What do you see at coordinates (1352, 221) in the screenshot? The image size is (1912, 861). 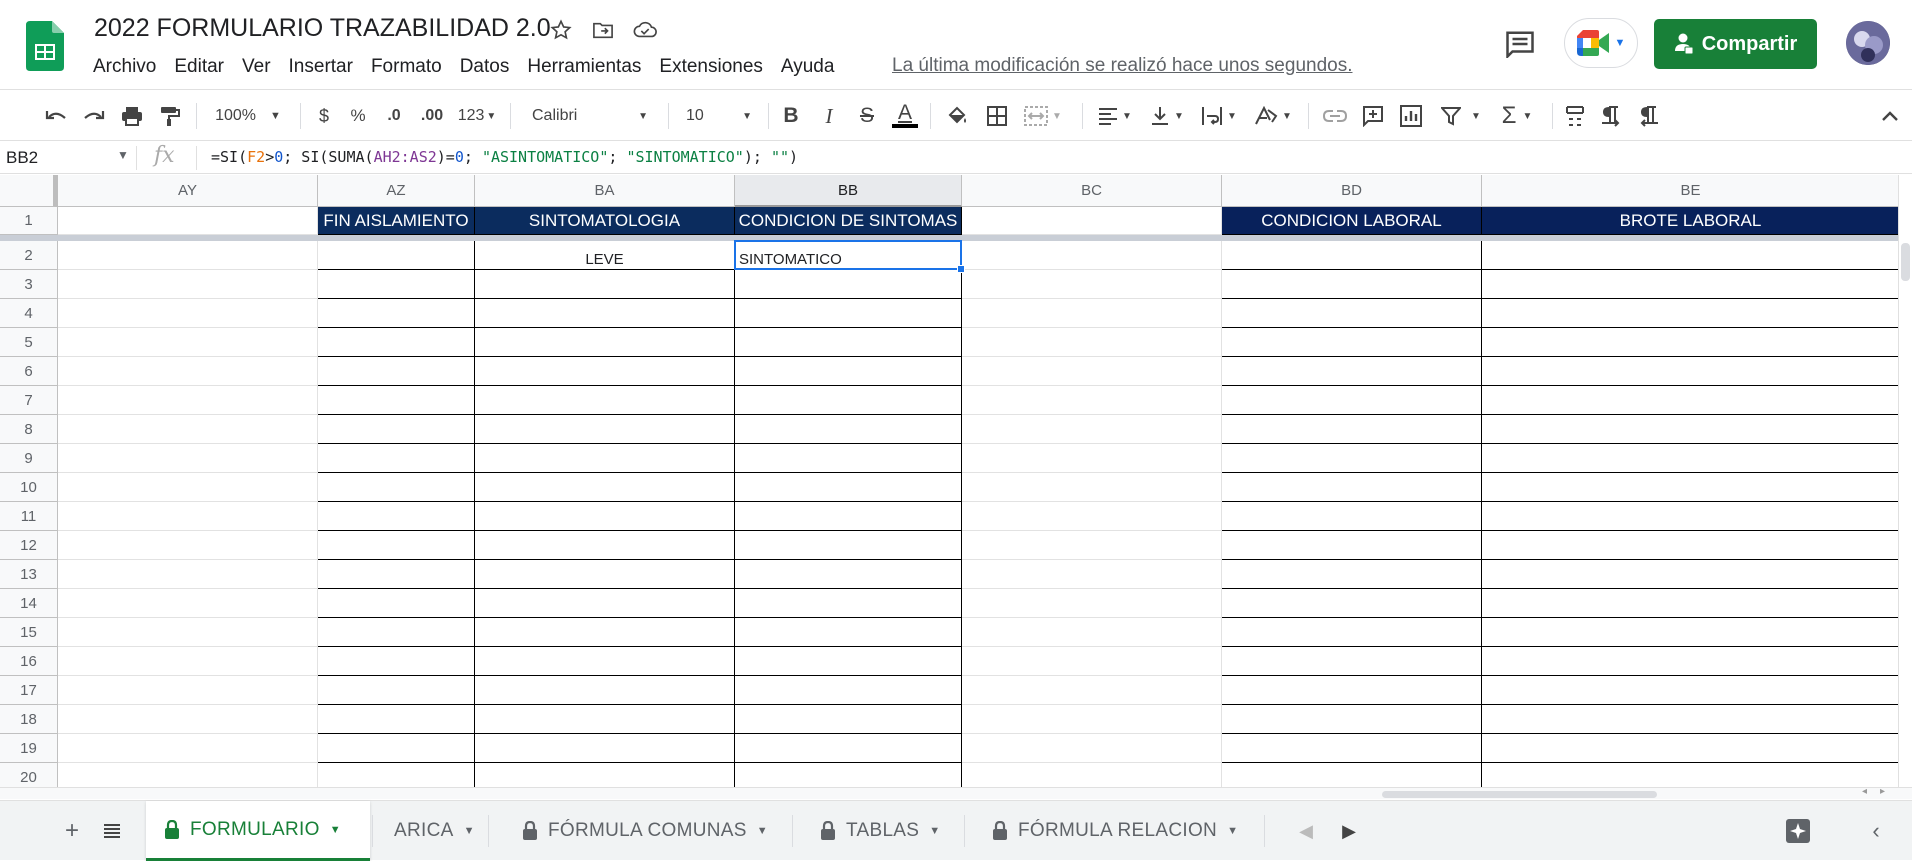 I see `header-cell-bd: CONDICION LABORAL` at bounding box center [1352, 221].